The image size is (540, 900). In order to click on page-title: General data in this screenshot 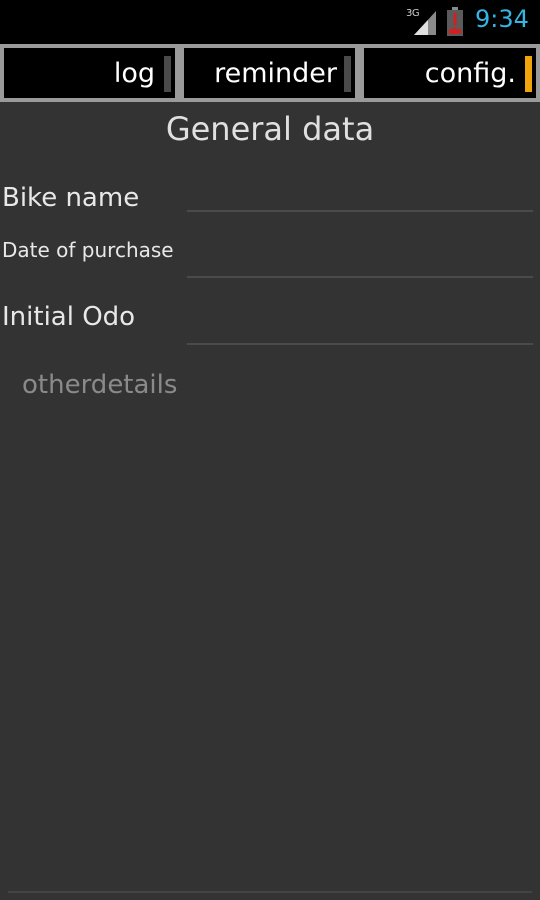, I will do `click(270, 129)`.